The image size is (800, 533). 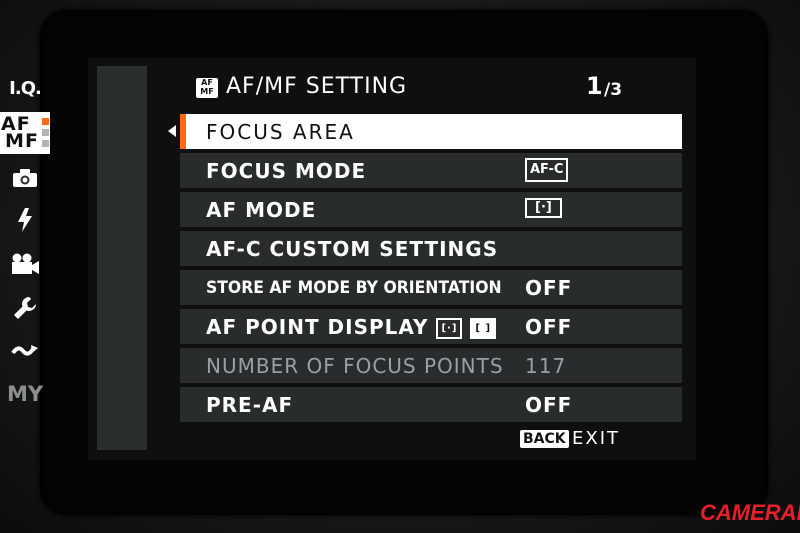 What do you see at coordinates (355, 365) in the screenshot?
I see `menu-item-label: NUMBER OF FOCUS POINTS` at bounding box center [355, 365].